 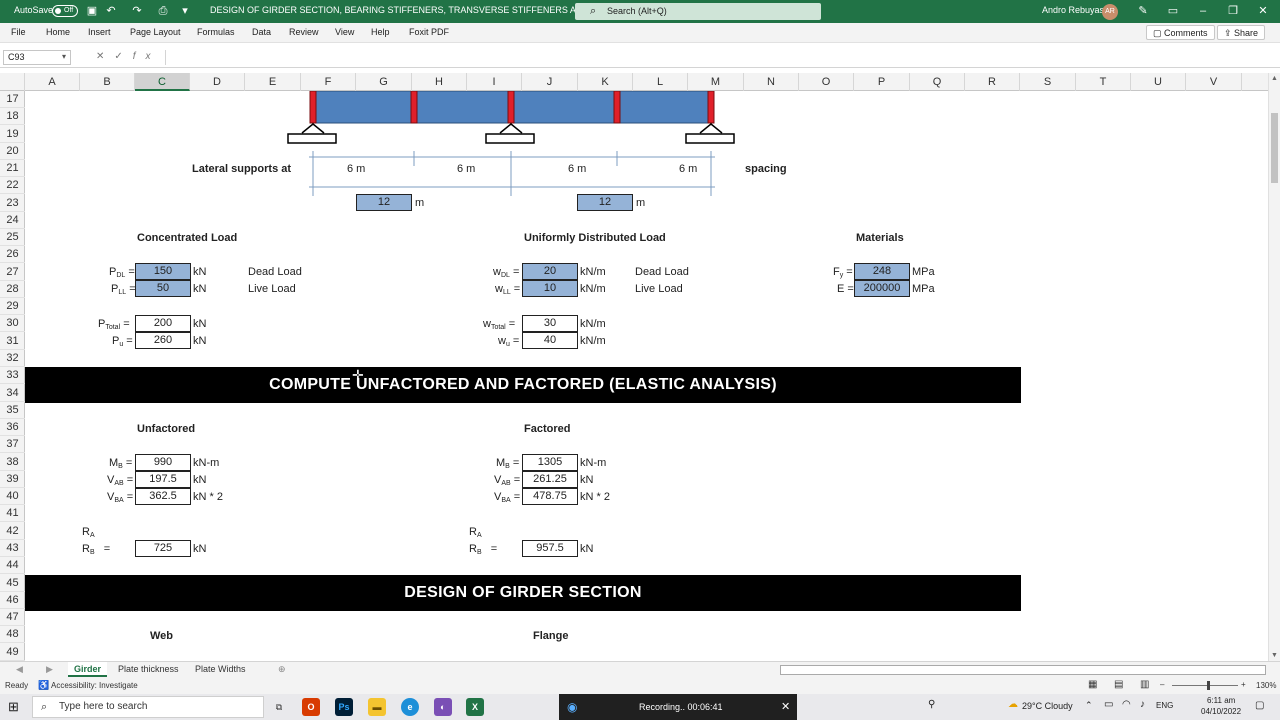 I want to click on unfactored-rb-cell: 725, so click(x=163, y=548).